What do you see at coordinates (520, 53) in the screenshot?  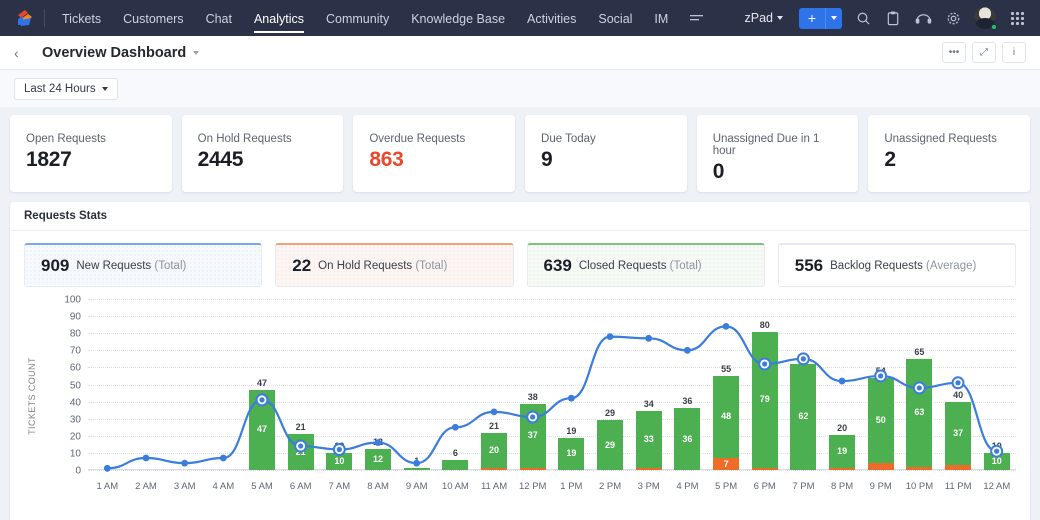 I see `dashboard-header: ‹ Overview Dashboard ••• ⤢ i` at bounding box center [520, 53].